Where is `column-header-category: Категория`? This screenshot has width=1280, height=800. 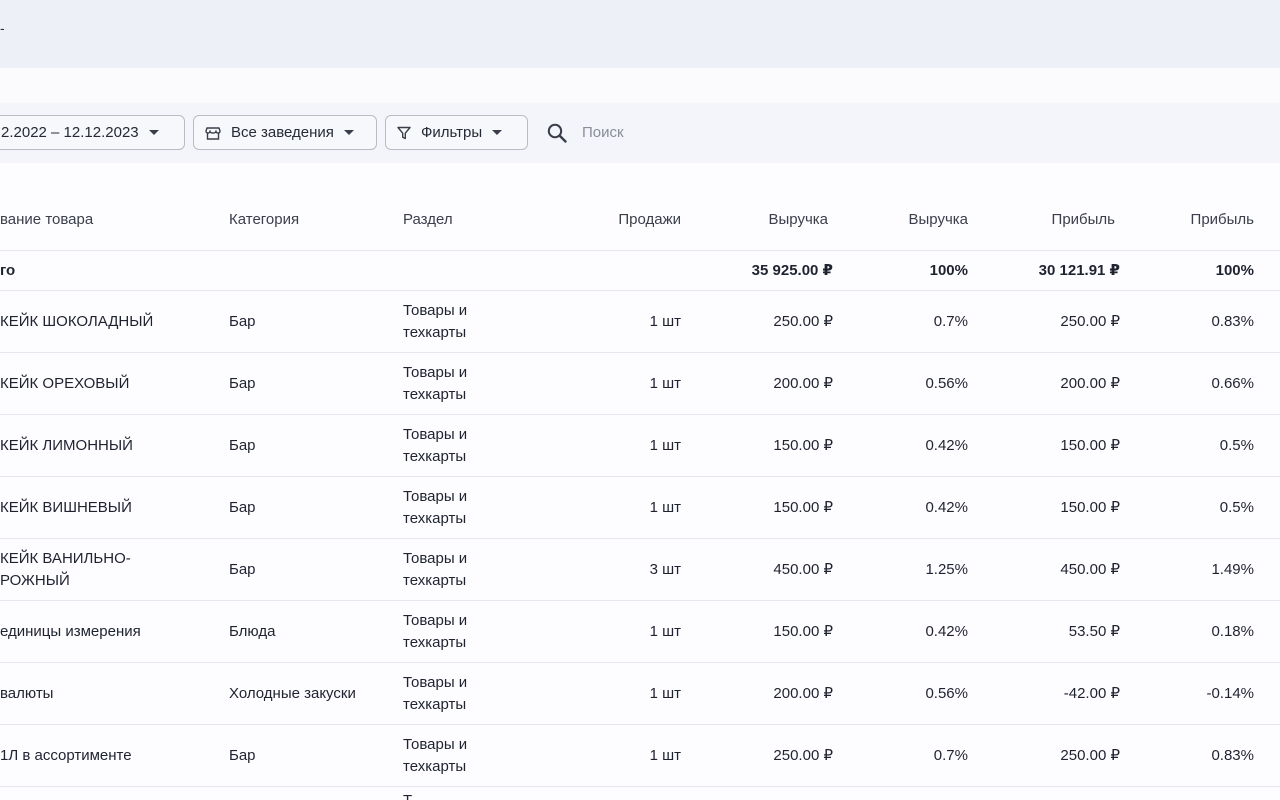
column-header-category: Категория is located at coordinates (314, 220).